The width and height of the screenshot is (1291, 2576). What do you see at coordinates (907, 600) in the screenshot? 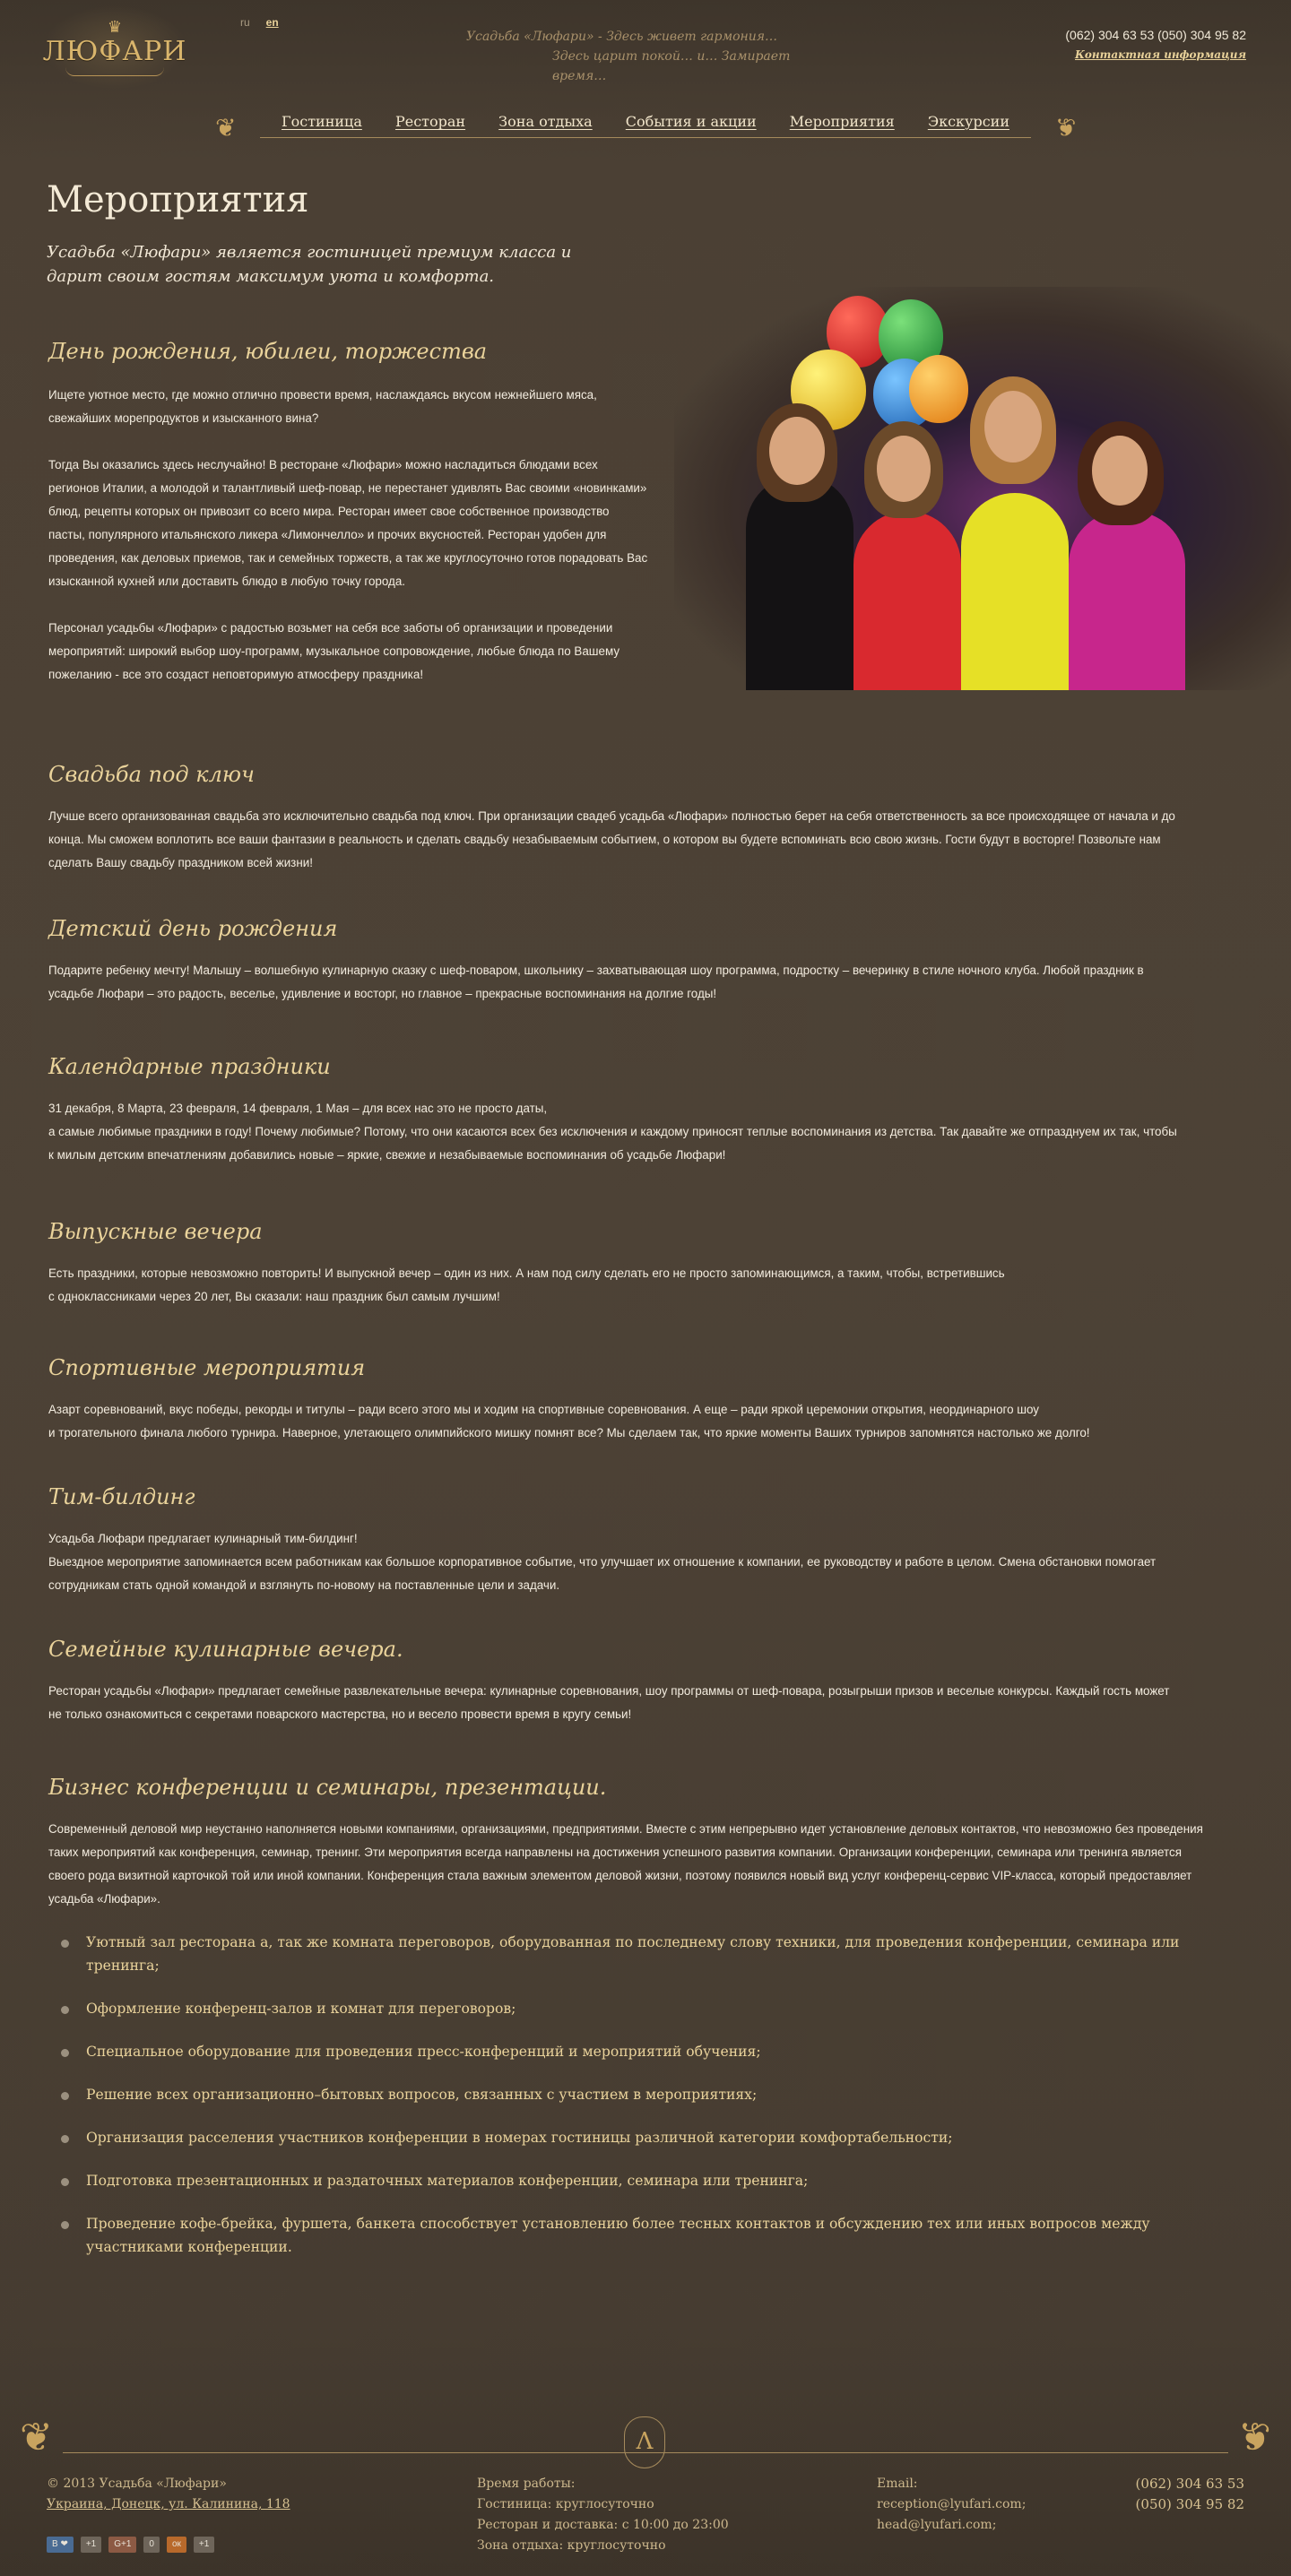
I see `person-red-dress` at bounding box center [907, 600].